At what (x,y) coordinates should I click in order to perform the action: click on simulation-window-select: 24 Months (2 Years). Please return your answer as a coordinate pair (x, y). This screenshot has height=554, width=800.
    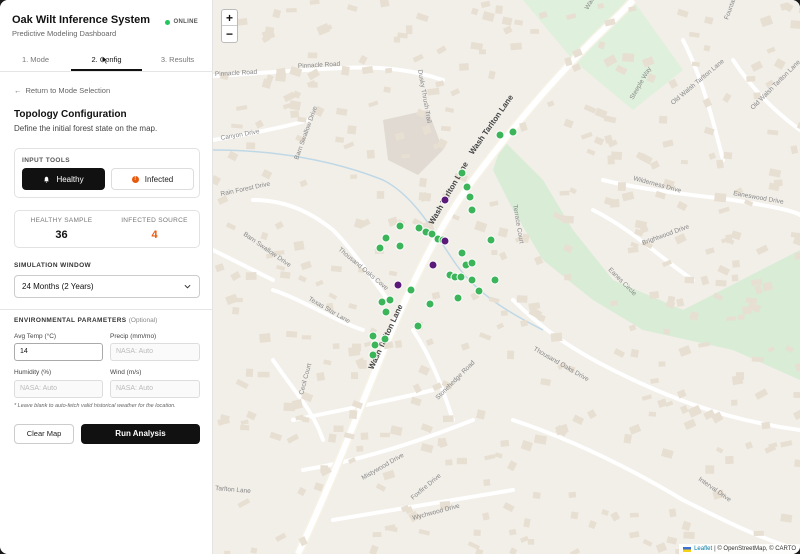
    Looking at the image, I should click on (107, 286).